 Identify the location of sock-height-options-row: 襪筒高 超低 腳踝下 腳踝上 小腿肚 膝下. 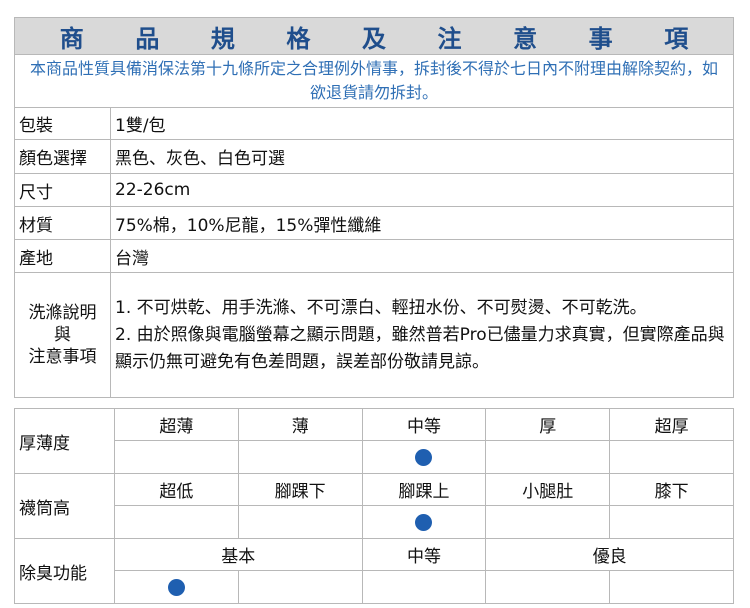
(374, 506).